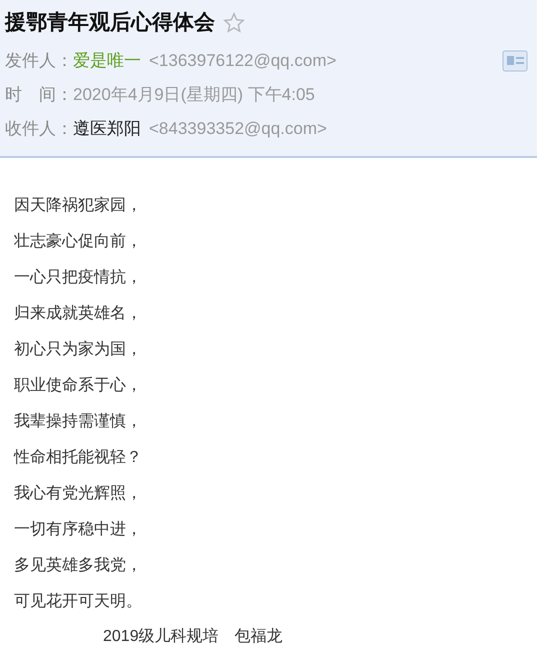 Image resolution: width=555 pixels, height=658 pixels. I want to click on contact-card-icon, so click(515, 61).